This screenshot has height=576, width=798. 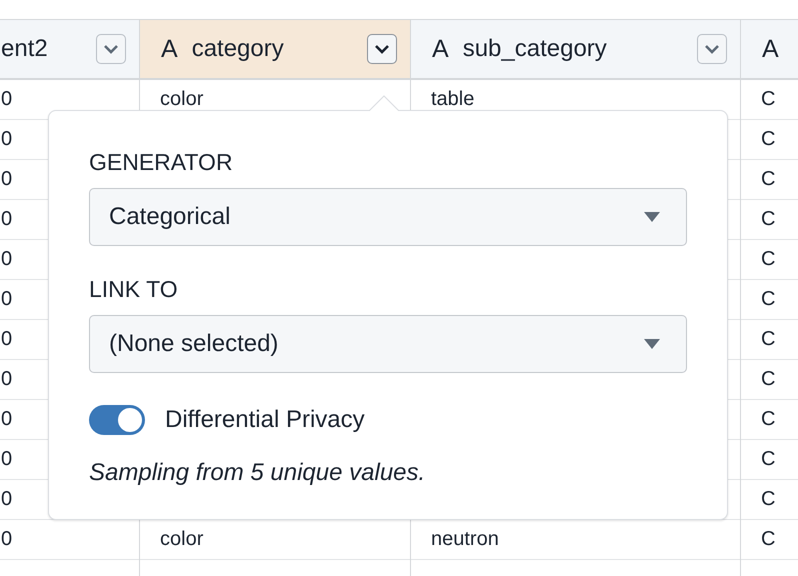 What do you see at coordinates (265, 420) in the screenshot?
I see `toggle-label: Differential Privacy` at bounding box center [265, 420].